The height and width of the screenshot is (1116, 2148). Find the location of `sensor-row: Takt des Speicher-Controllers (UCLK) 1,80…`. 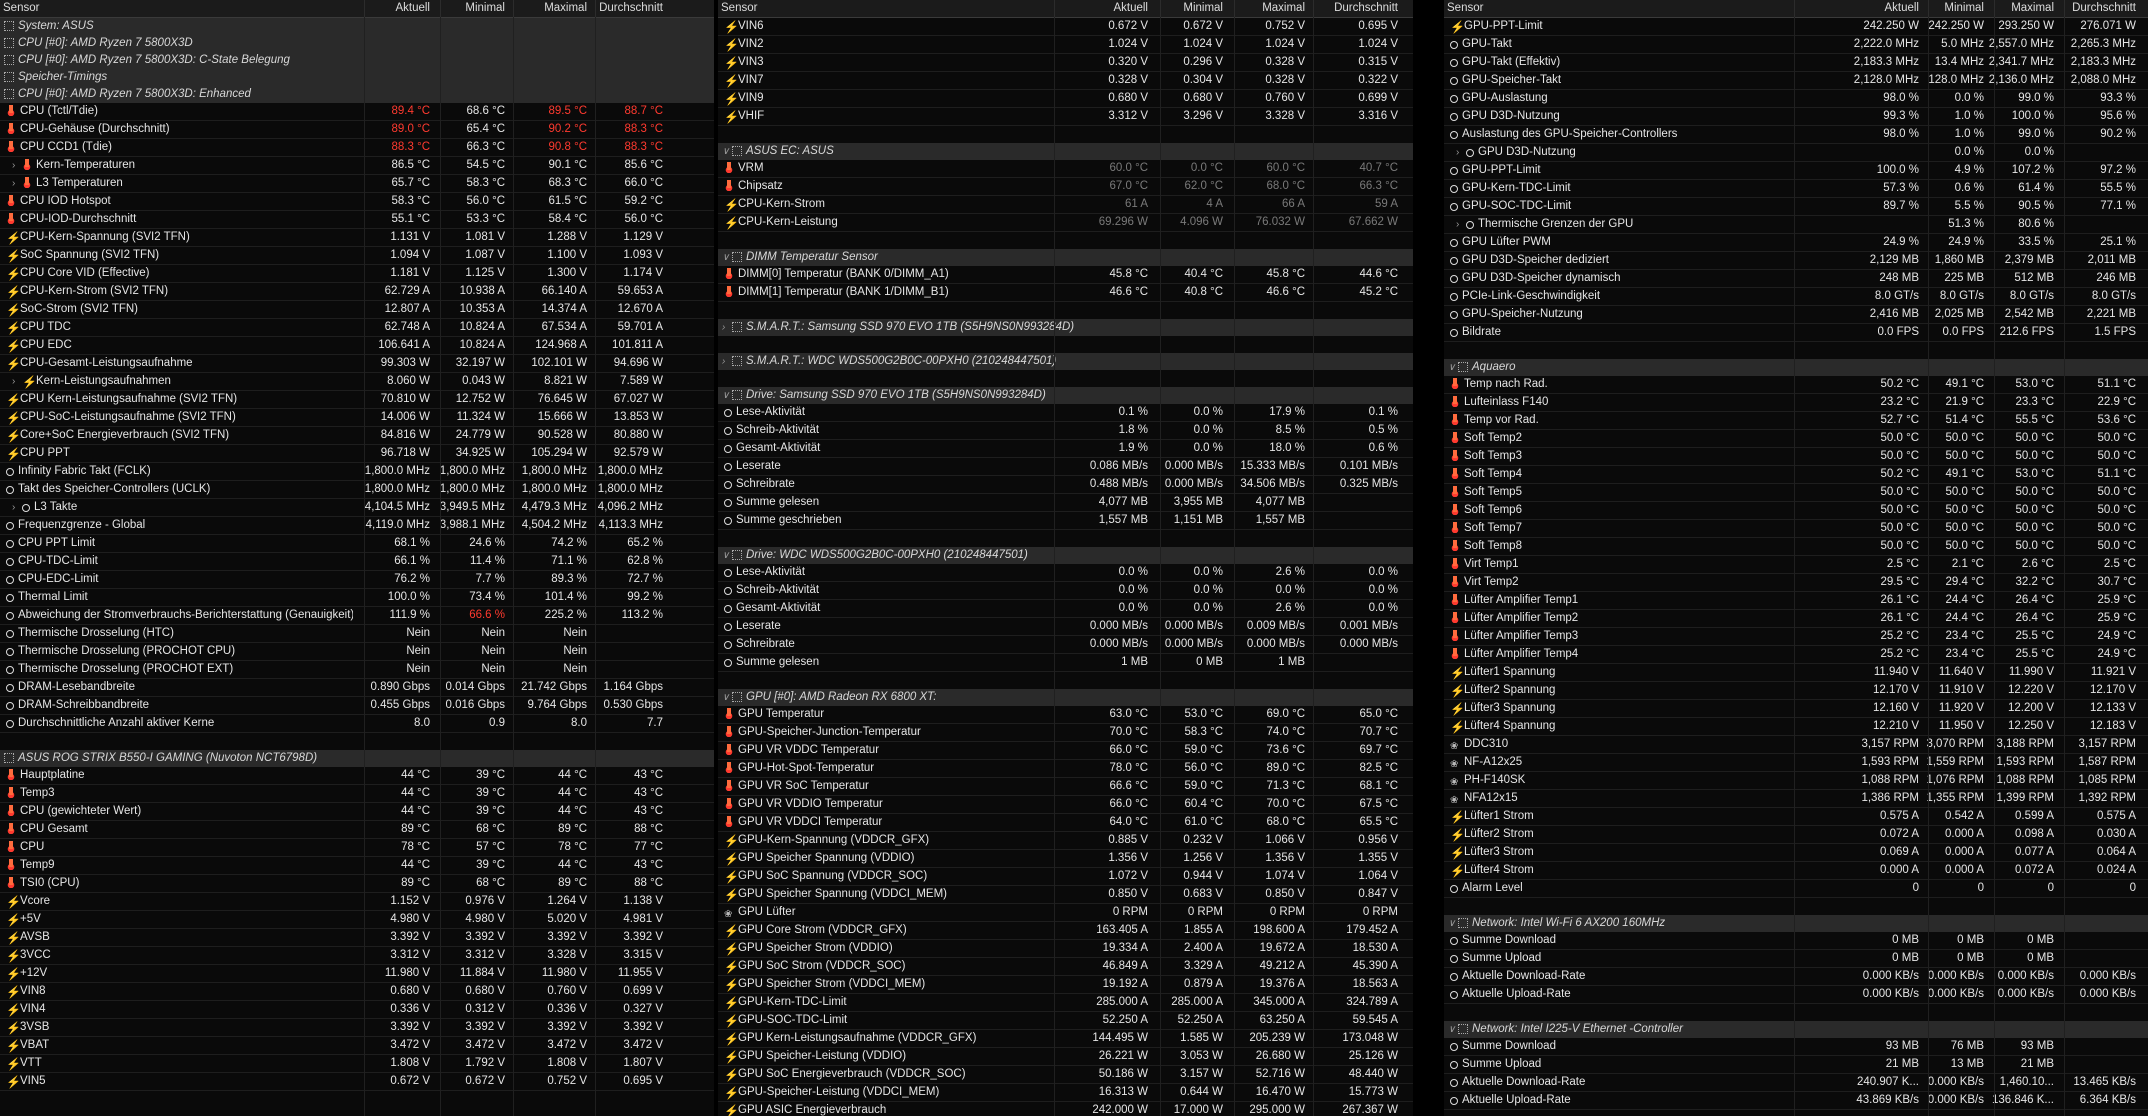

sensor-row: Takt des Speicher-Controllers (UCLK) 1,80… is located at coordinates (357, 490).